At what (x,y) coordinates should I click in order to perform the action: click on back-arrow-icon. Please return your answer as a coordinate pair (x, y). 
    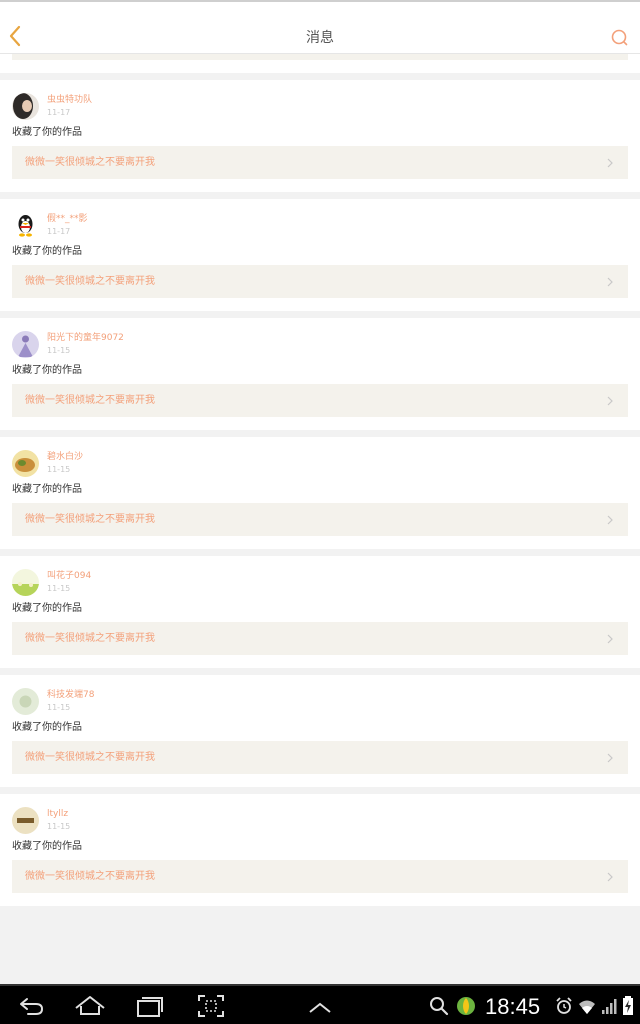
    Looking at the image, I should click on (31, 1006).